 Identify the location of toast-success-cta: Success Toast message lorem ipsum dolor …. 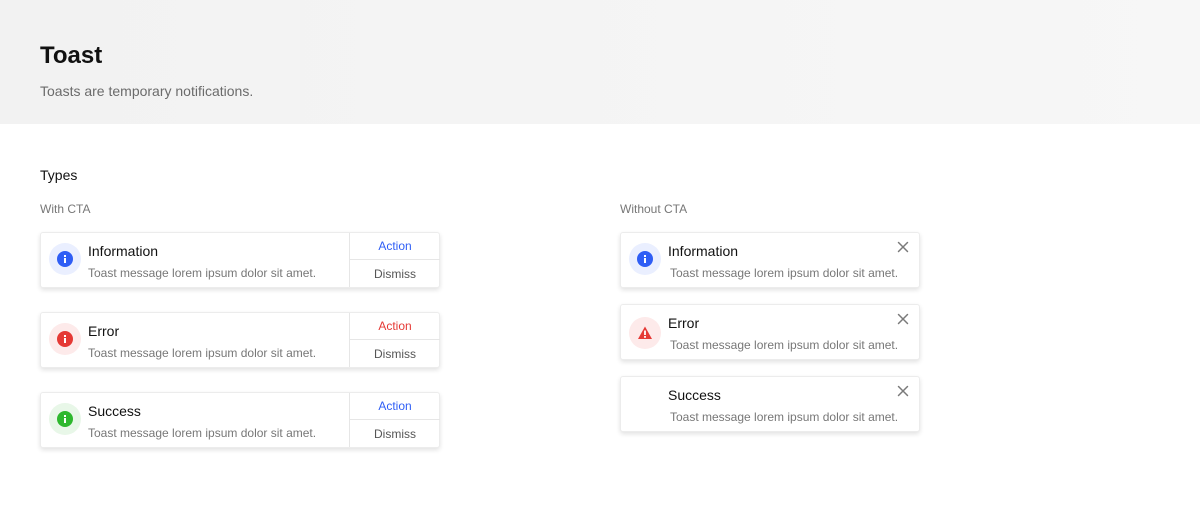
(240, 420).